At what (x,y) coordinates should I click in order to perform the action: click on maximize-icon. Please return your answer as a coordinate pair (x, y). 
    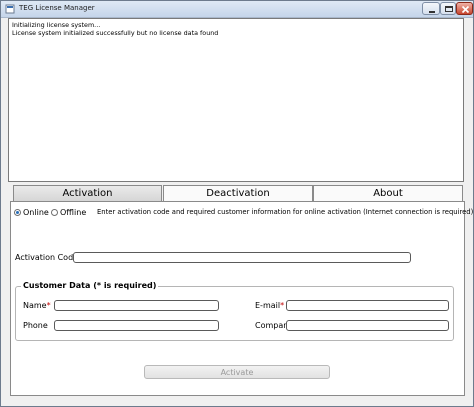
    Looking at the image, I should click on (449, 9).